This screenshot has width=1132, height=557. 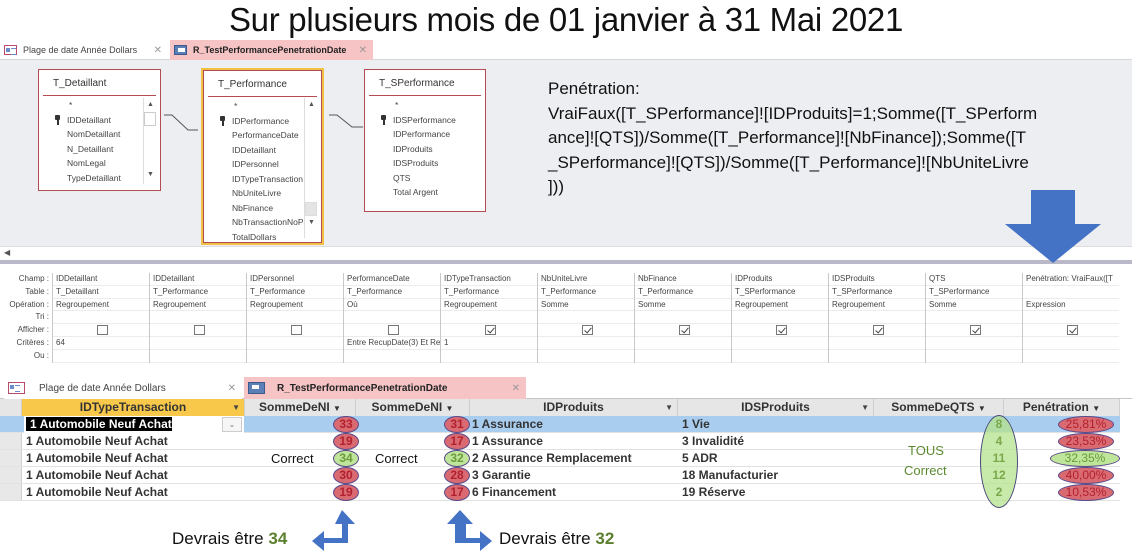 I want to click on grid-column: IDDetaillant T_Detaillant Regroupement 64, so click(x=100, y=318).